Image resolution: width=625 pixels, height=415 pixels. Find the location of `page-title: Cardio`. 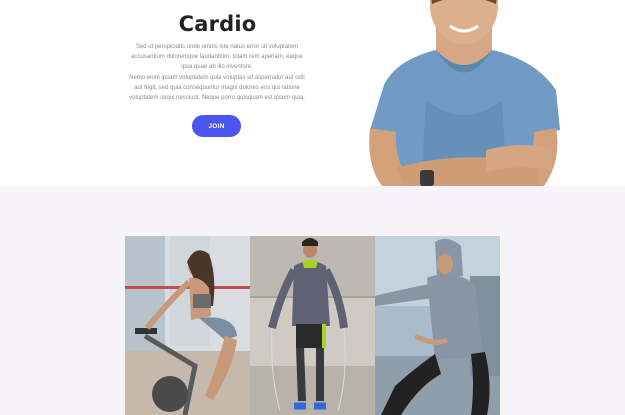

page-title: Cardio is located at coordinates (217, 24).